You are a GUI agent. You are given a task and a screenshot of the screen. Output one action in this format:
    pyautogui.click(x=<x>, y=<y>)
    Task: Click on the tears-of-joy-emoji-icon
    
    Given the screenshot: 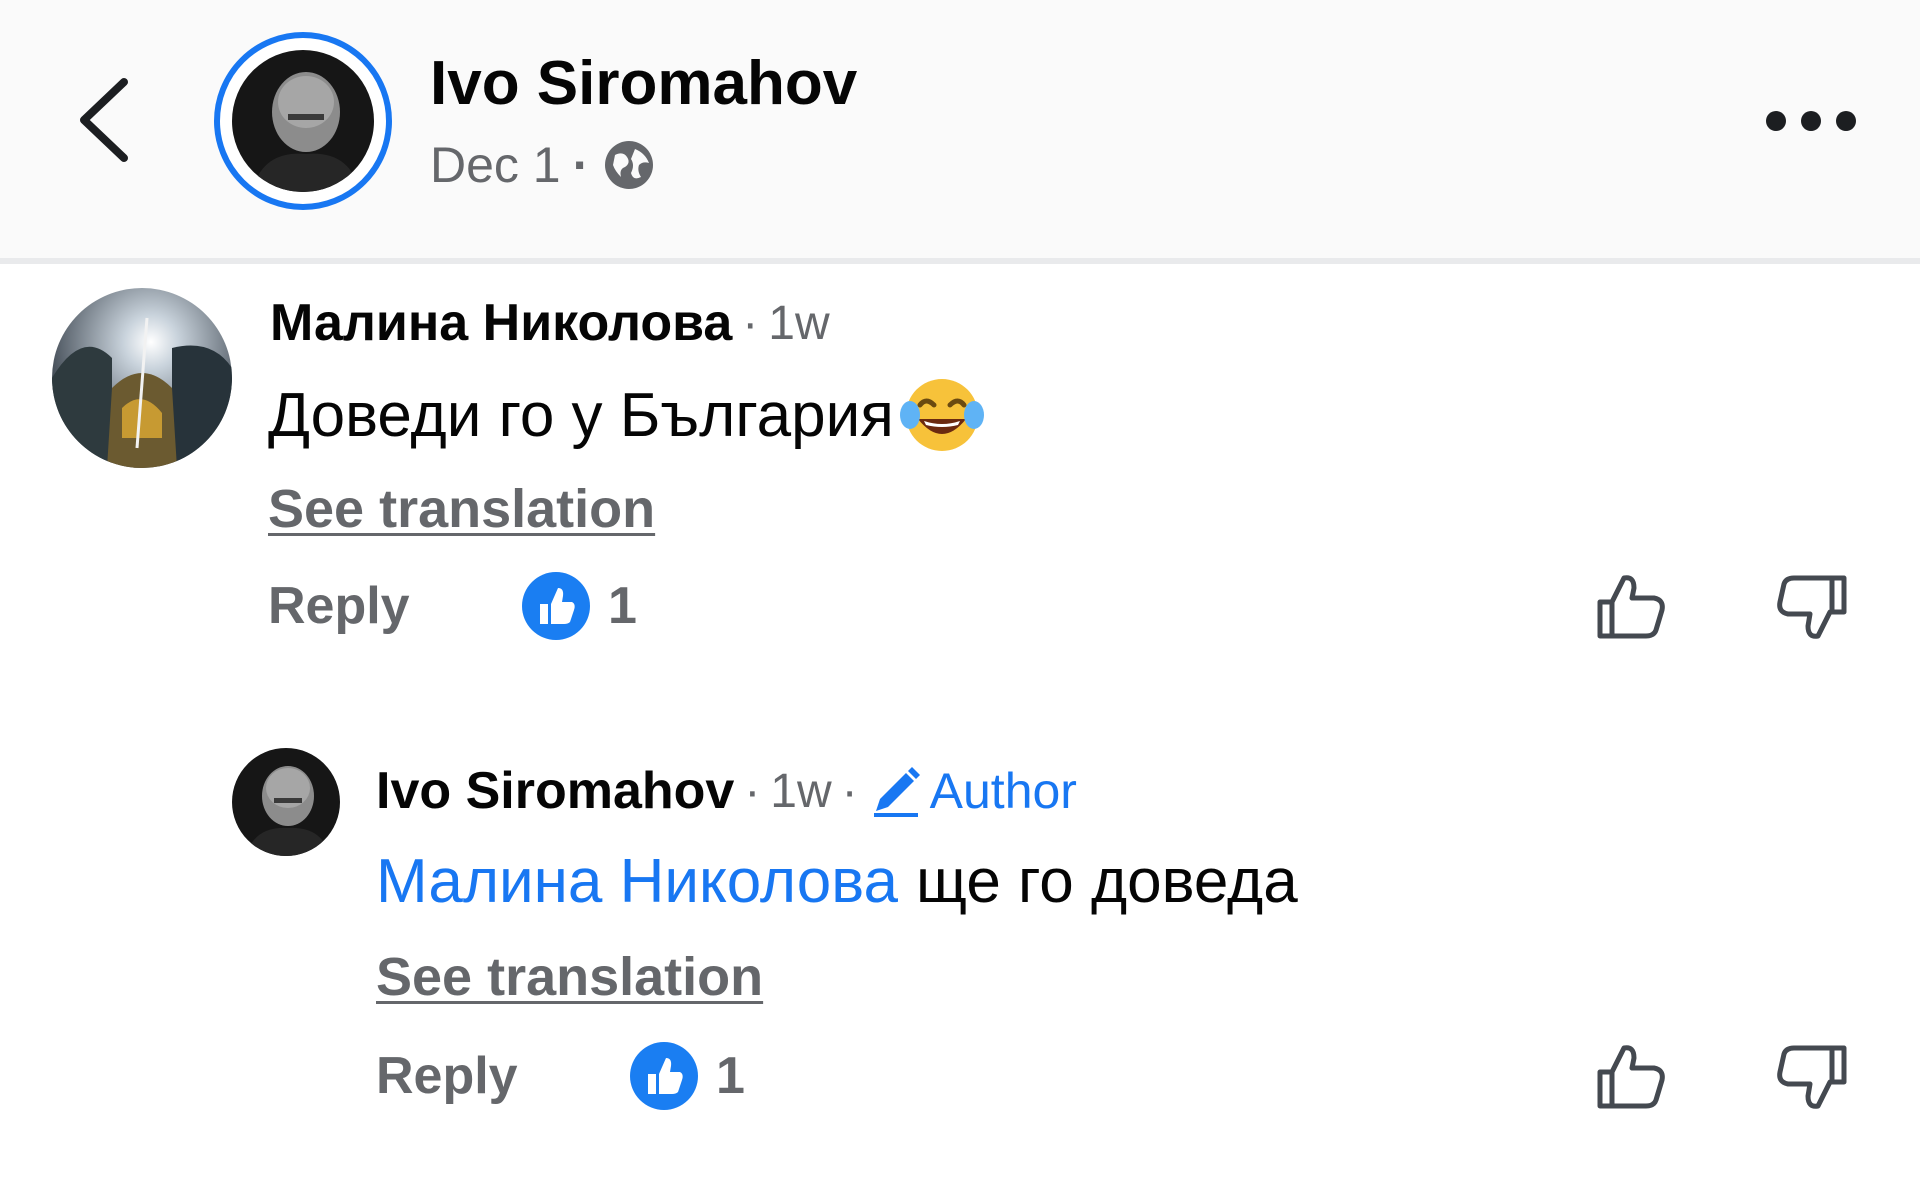 What is the action you would take?
    pyautogui.click(x=941, y=415)
    